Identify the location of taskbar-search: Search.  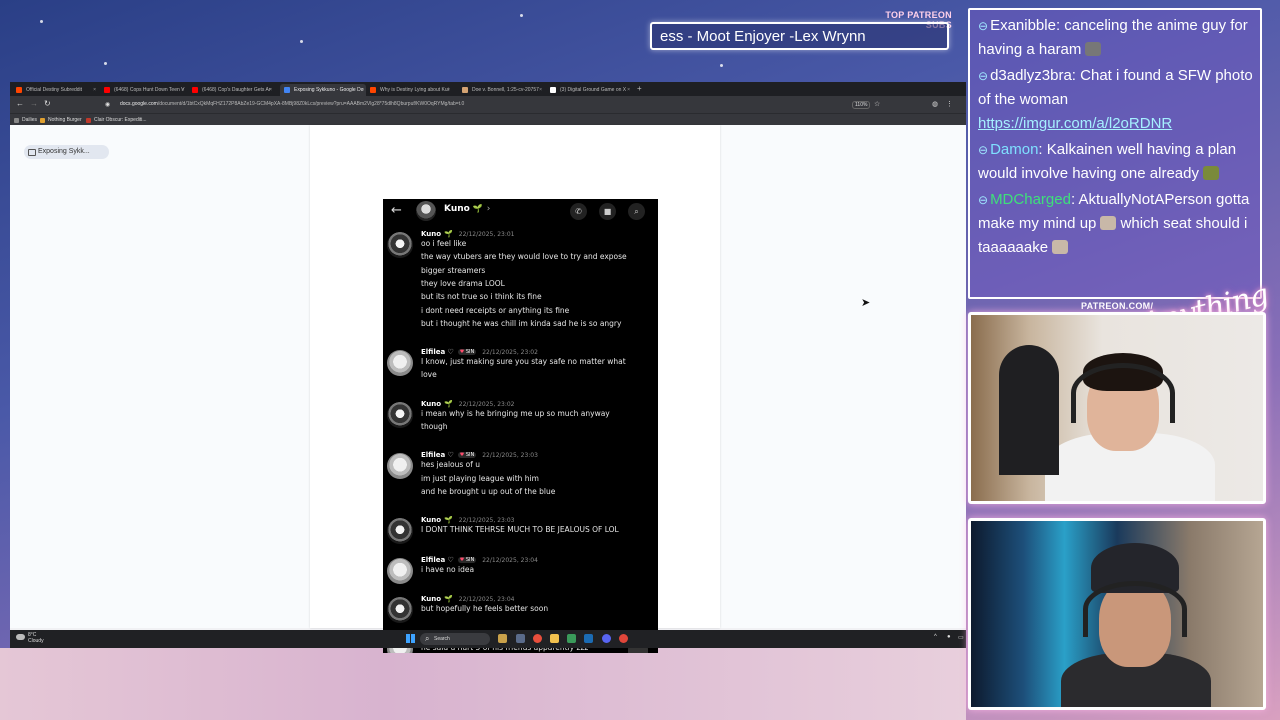
(455, 639).